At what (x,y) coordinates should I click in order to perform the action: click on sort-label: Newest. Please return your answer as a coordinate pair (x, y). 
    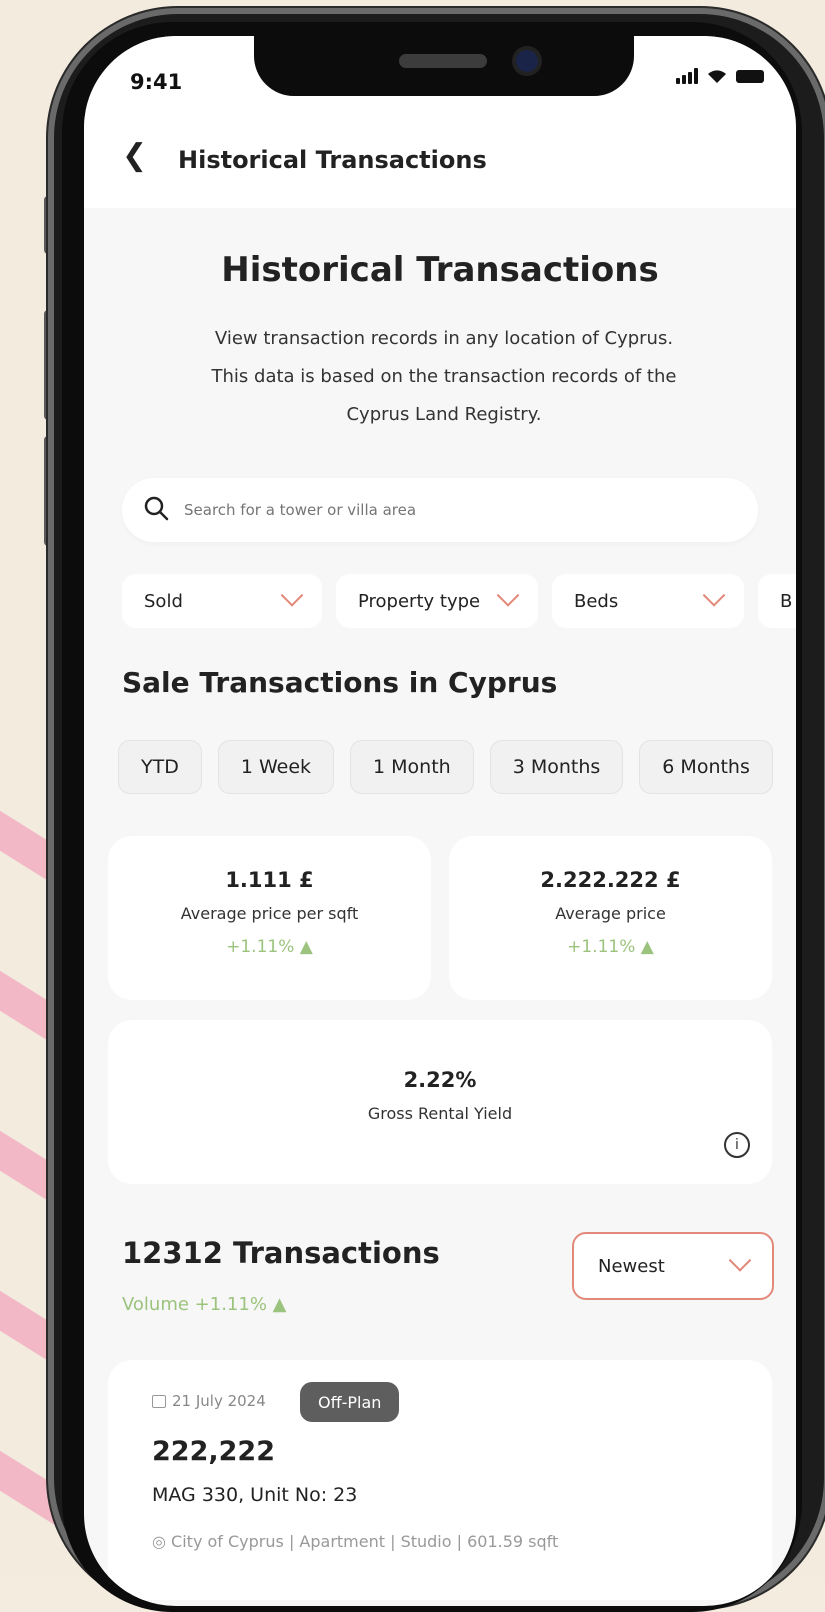
    Looking at the image, I should click on (631, 1266).